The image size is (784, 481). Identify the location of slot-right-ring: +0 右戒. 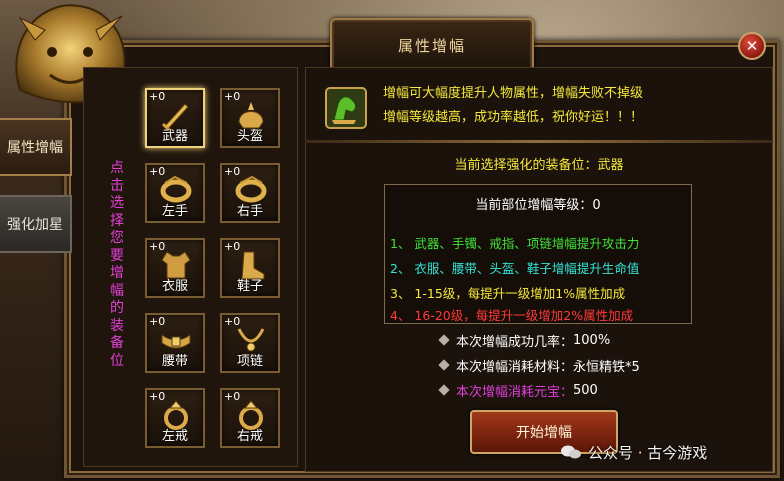
(250, 418).